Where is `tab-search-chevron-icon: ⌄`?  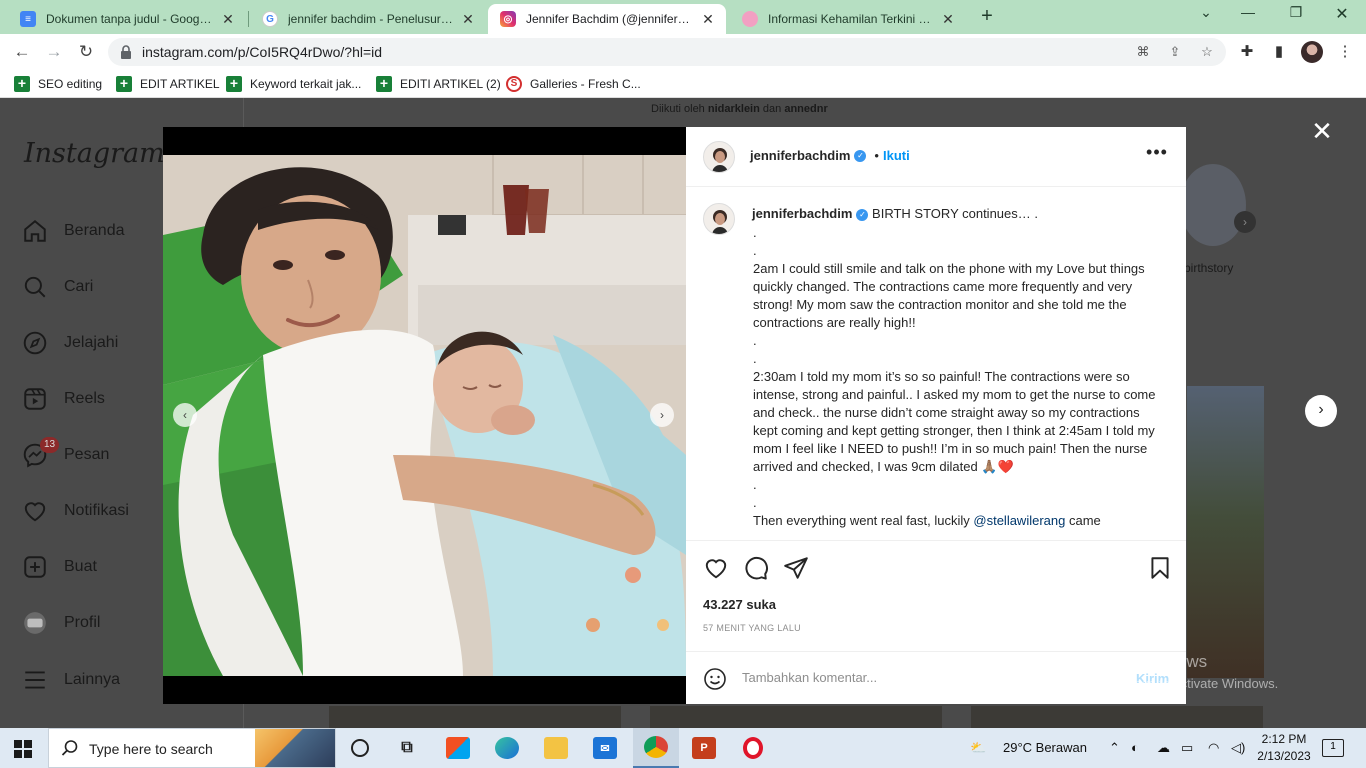 tab-search-chevron-icon: ⌄ is located at coordinates (1206, 15).